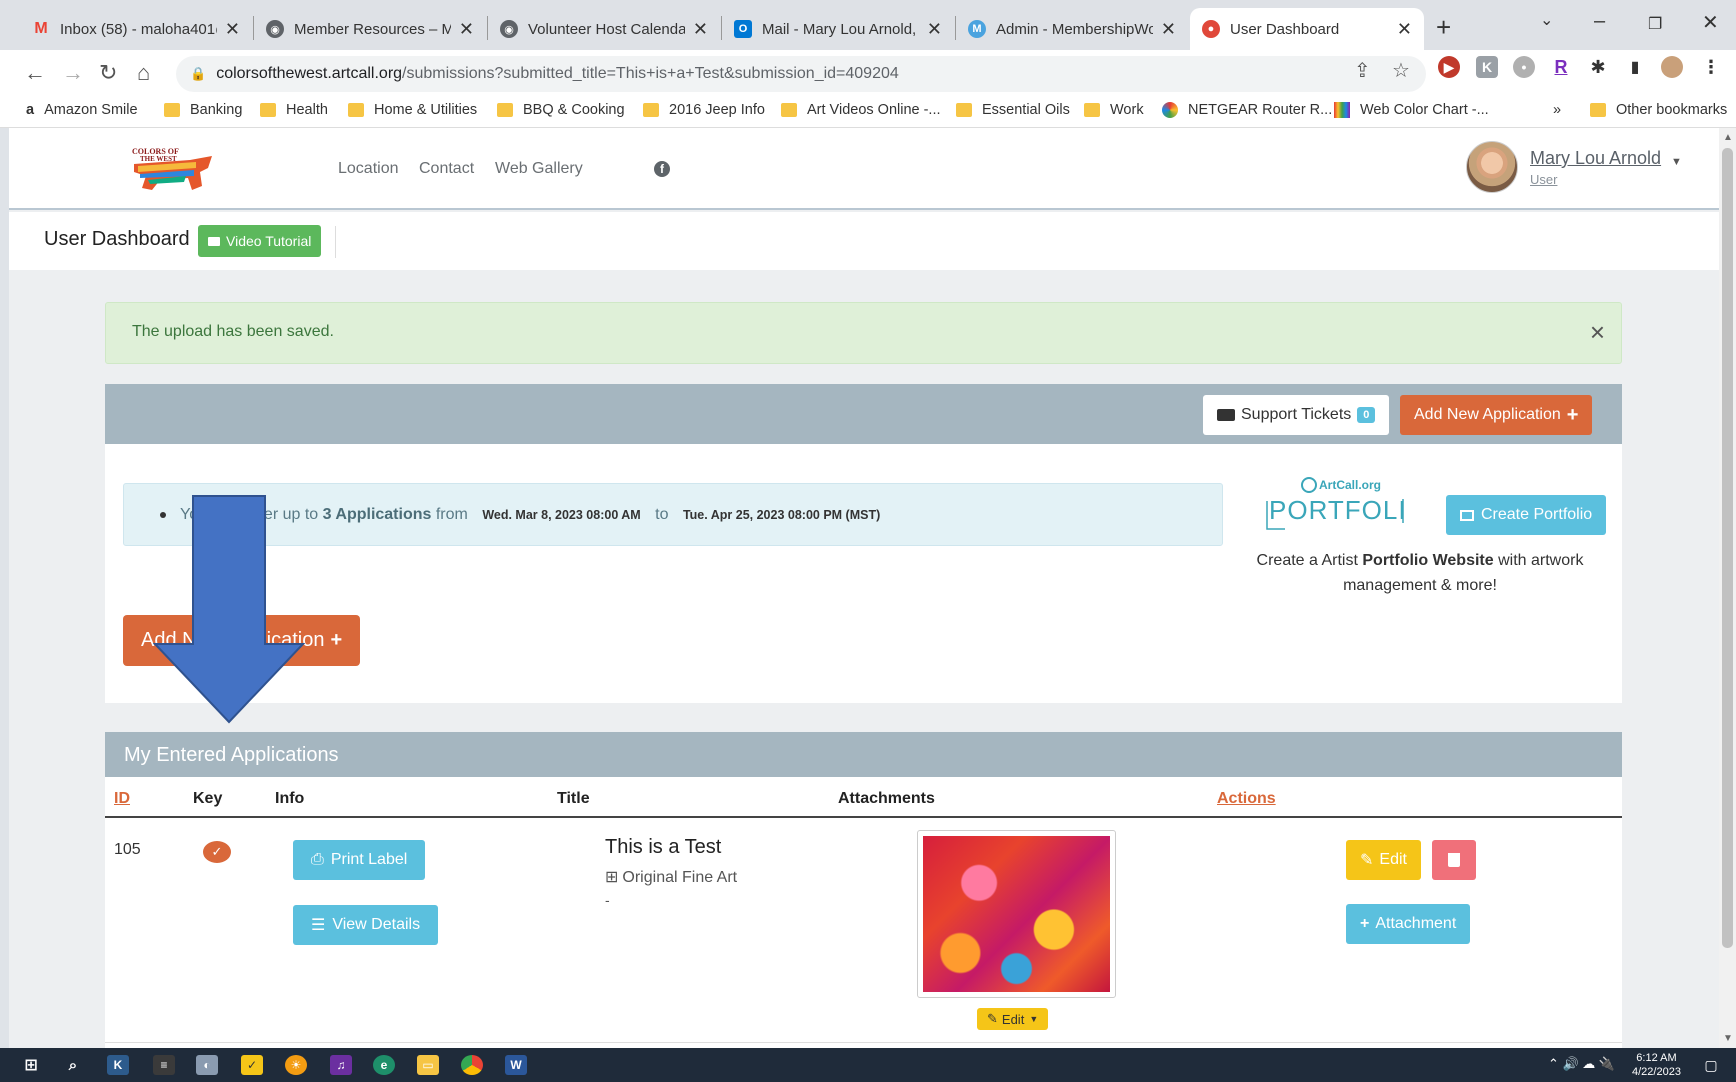 Image resolution: width=1736 pixels, height=1082 pixels. What do you see at coordinates (704, 110) in the screenshot?
I see `bookmark-jeep-info: 2016 Jeep Info` at bounding box center [704, 110].